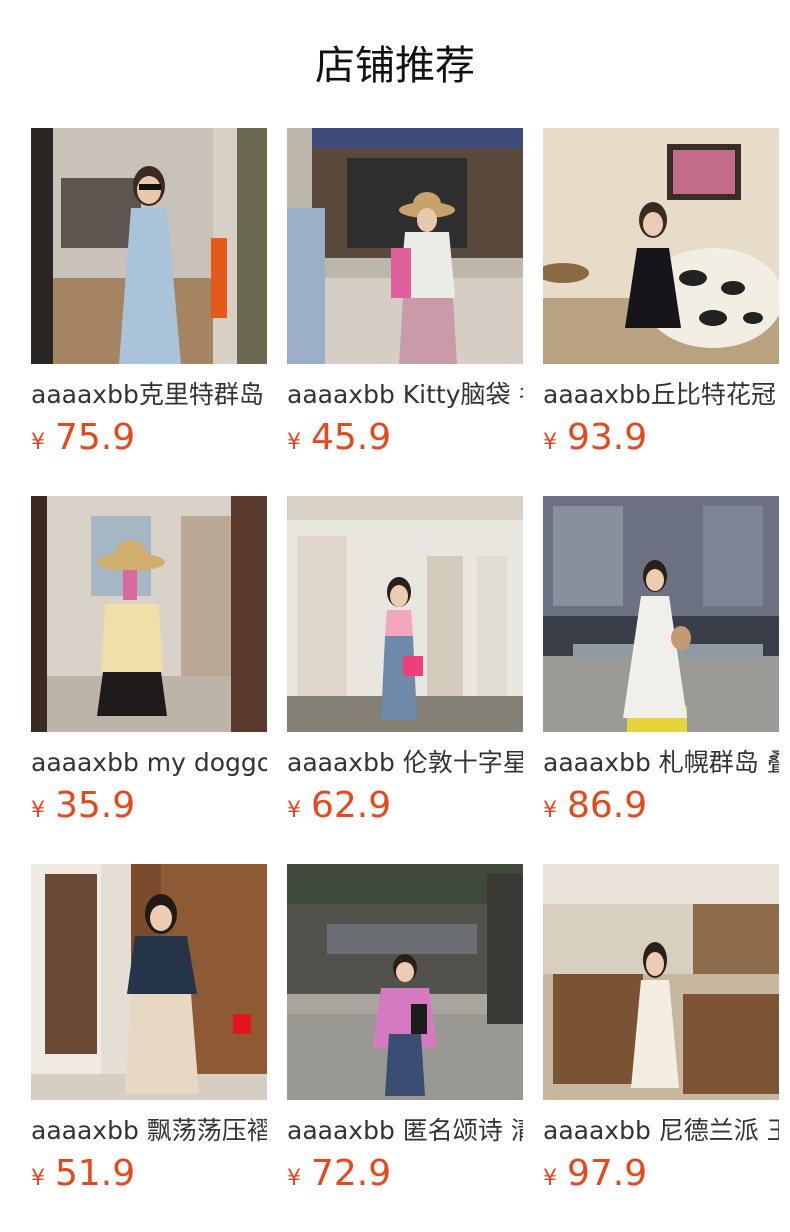 This screenshot has height=1232, width=790. What do you see at coordinates (149, 1131) in the screenshot?
I see `product-name: aaaaxbb 飘荡荡压褶` at bounding box center [149, 1131].